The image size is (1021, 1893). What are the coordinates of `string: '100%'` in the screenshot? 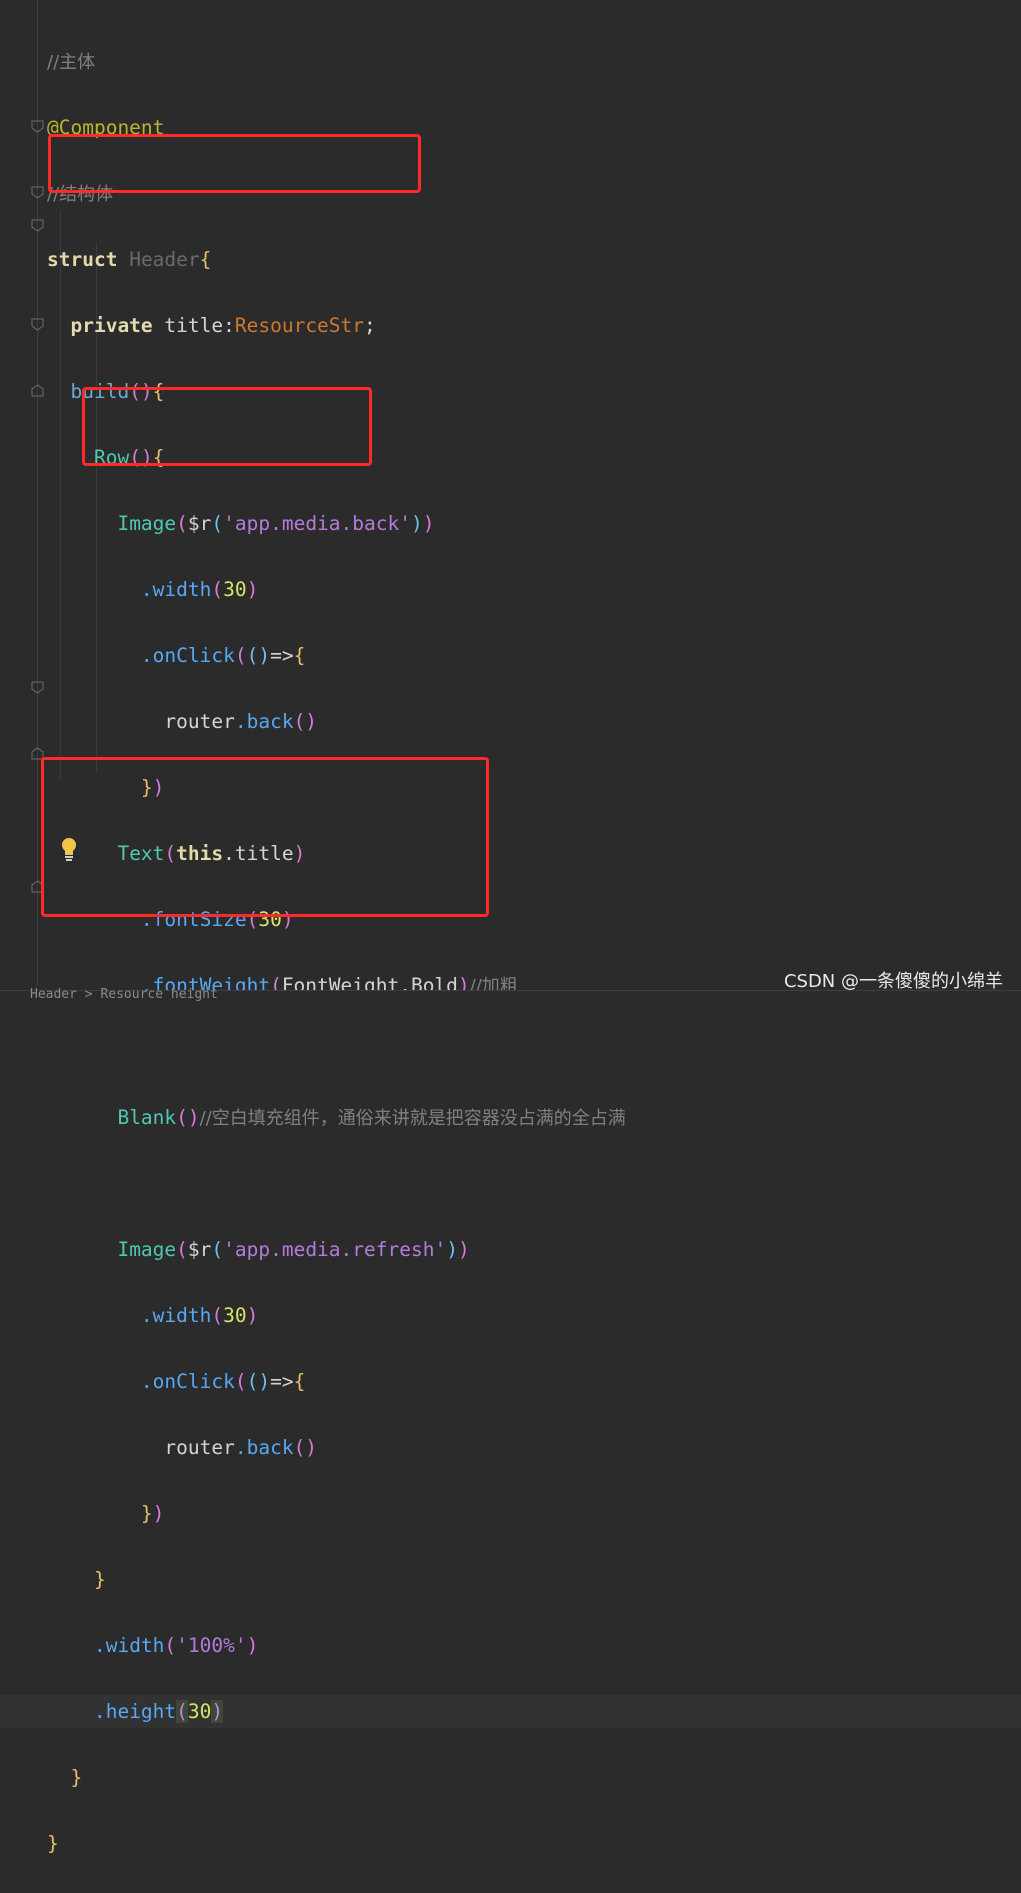 It's located at (211, 1645).